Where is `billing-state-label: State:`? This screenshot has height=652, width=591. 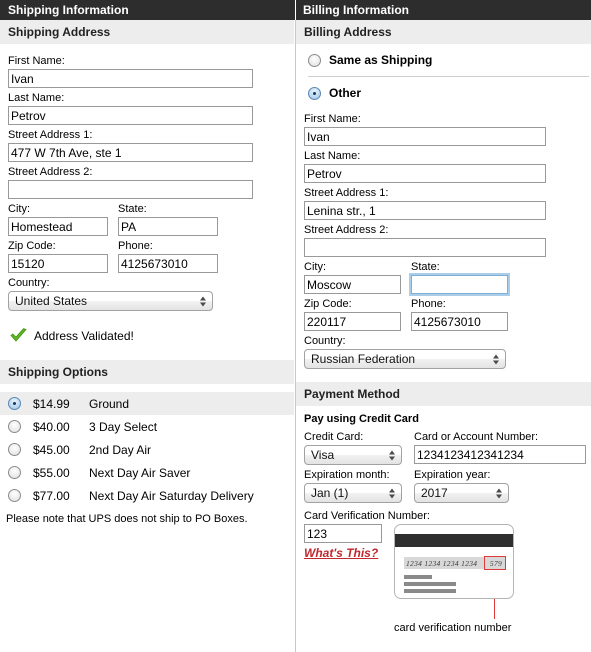
billing-state-label: State: is located at coordinates (425, 267).